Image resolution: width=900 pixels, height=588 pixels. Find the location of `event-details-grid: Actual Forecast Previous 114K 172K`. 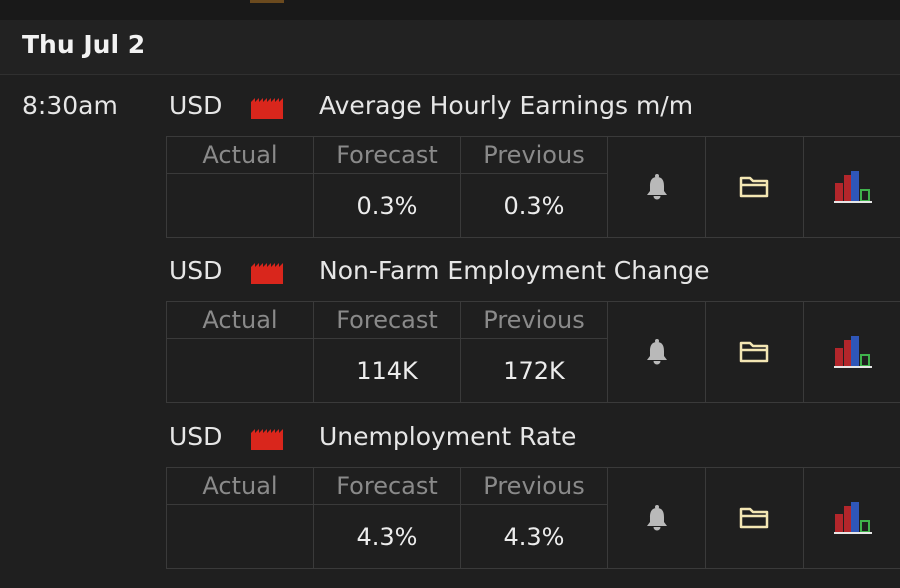

event-details-grid: Actual Forecast Previous 114K 172K is located at coordinates (533, 352).